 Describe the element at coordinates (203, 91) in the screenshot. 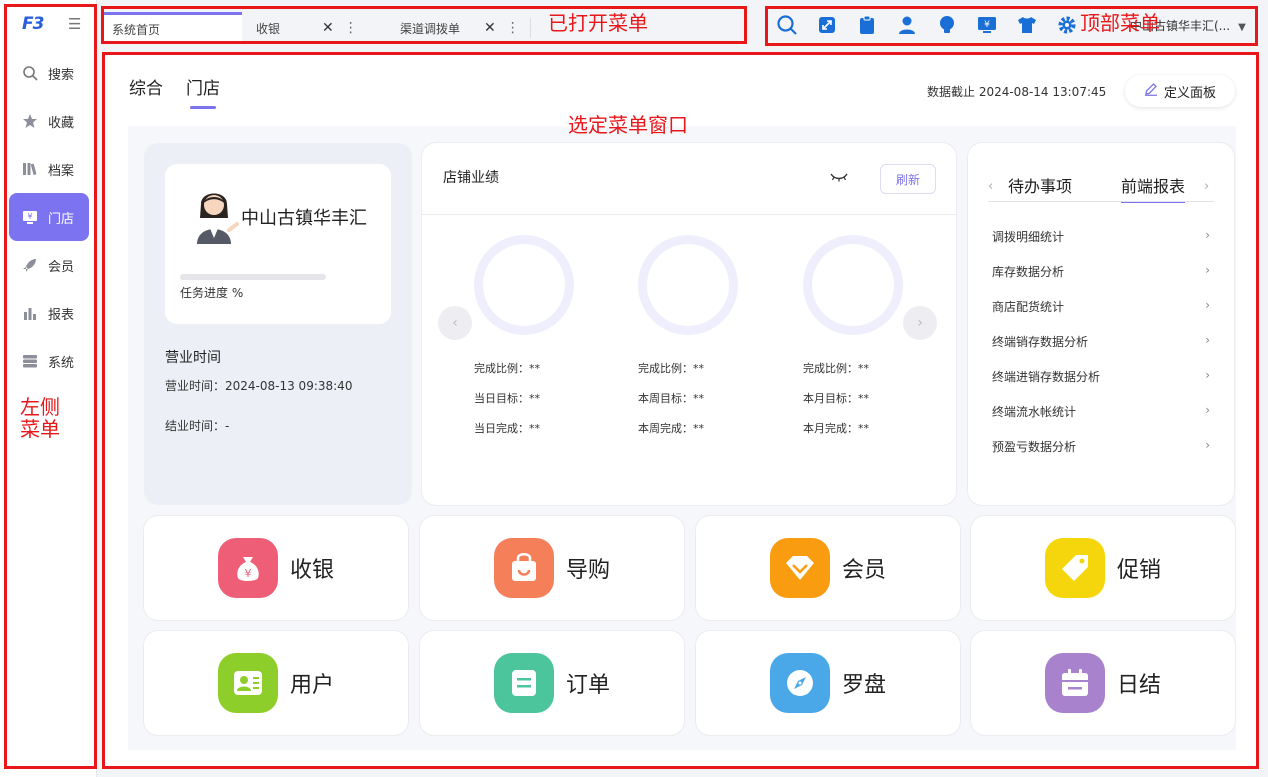

I see `tab-store: 门店` at that location.